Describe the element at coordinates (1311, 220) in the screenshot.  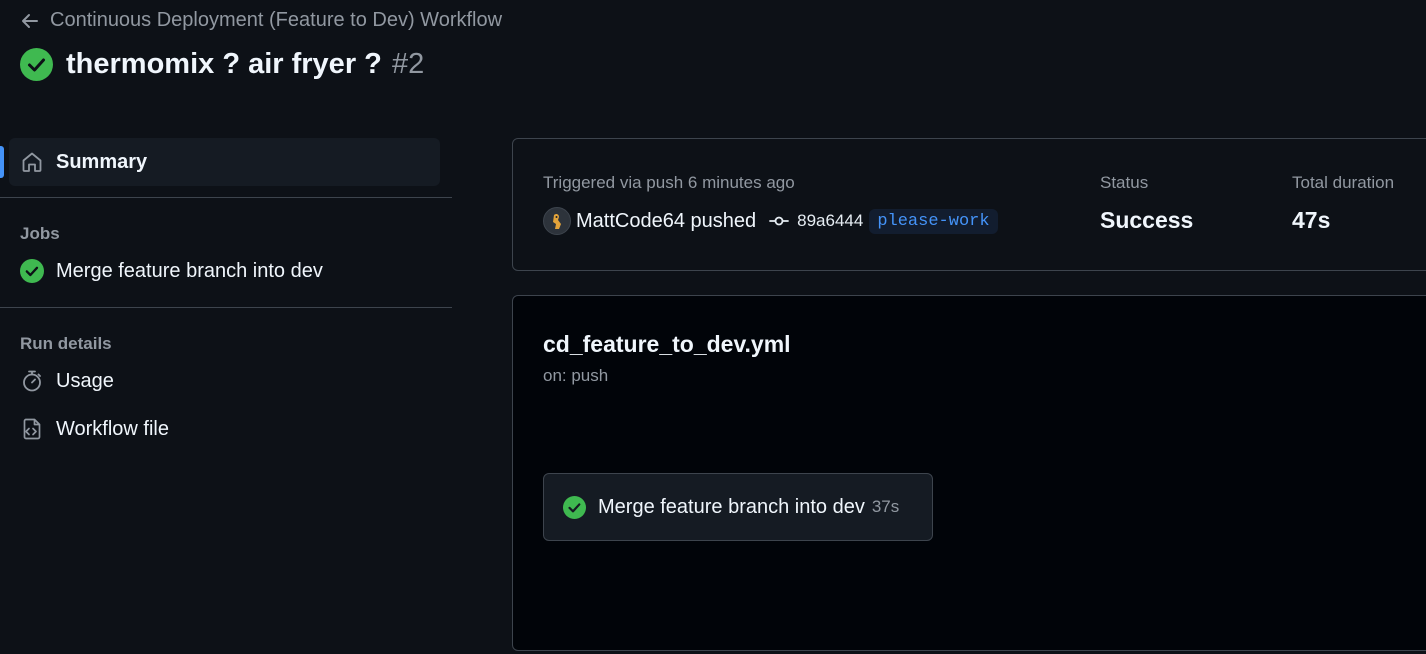
I see `duration-value: 47s` at that location.